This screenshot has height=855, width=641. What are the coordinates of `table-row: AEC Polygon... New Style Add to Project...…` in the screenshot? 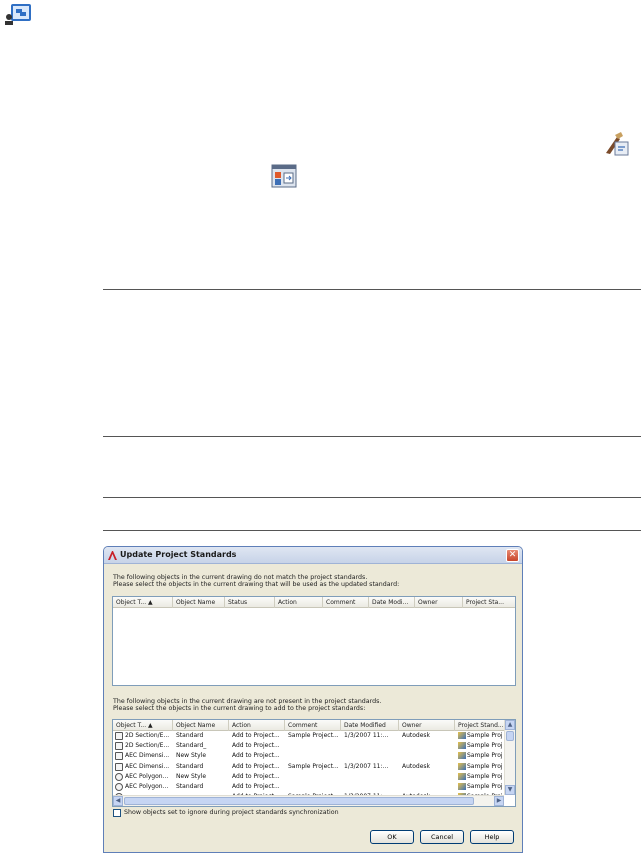 It's located at (314, 777).